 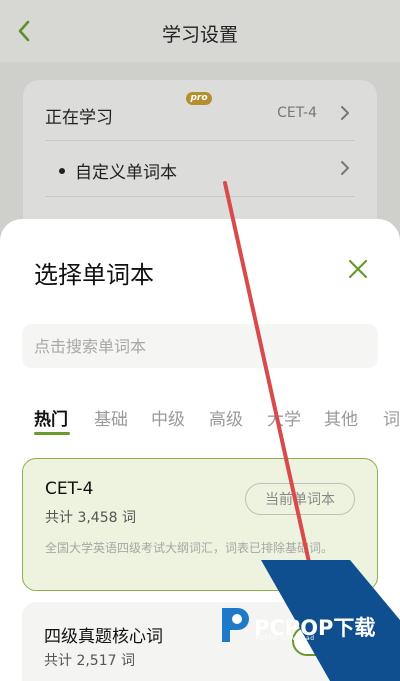 What do you see at coordinates (89, 661) in the screenshot?
I see `book-word-count: 共计 2,517 词` at bounding box center [89, 661].